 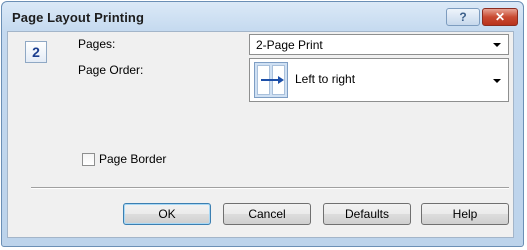 I want to click on help-button: Help, so click(x=465, y=214).